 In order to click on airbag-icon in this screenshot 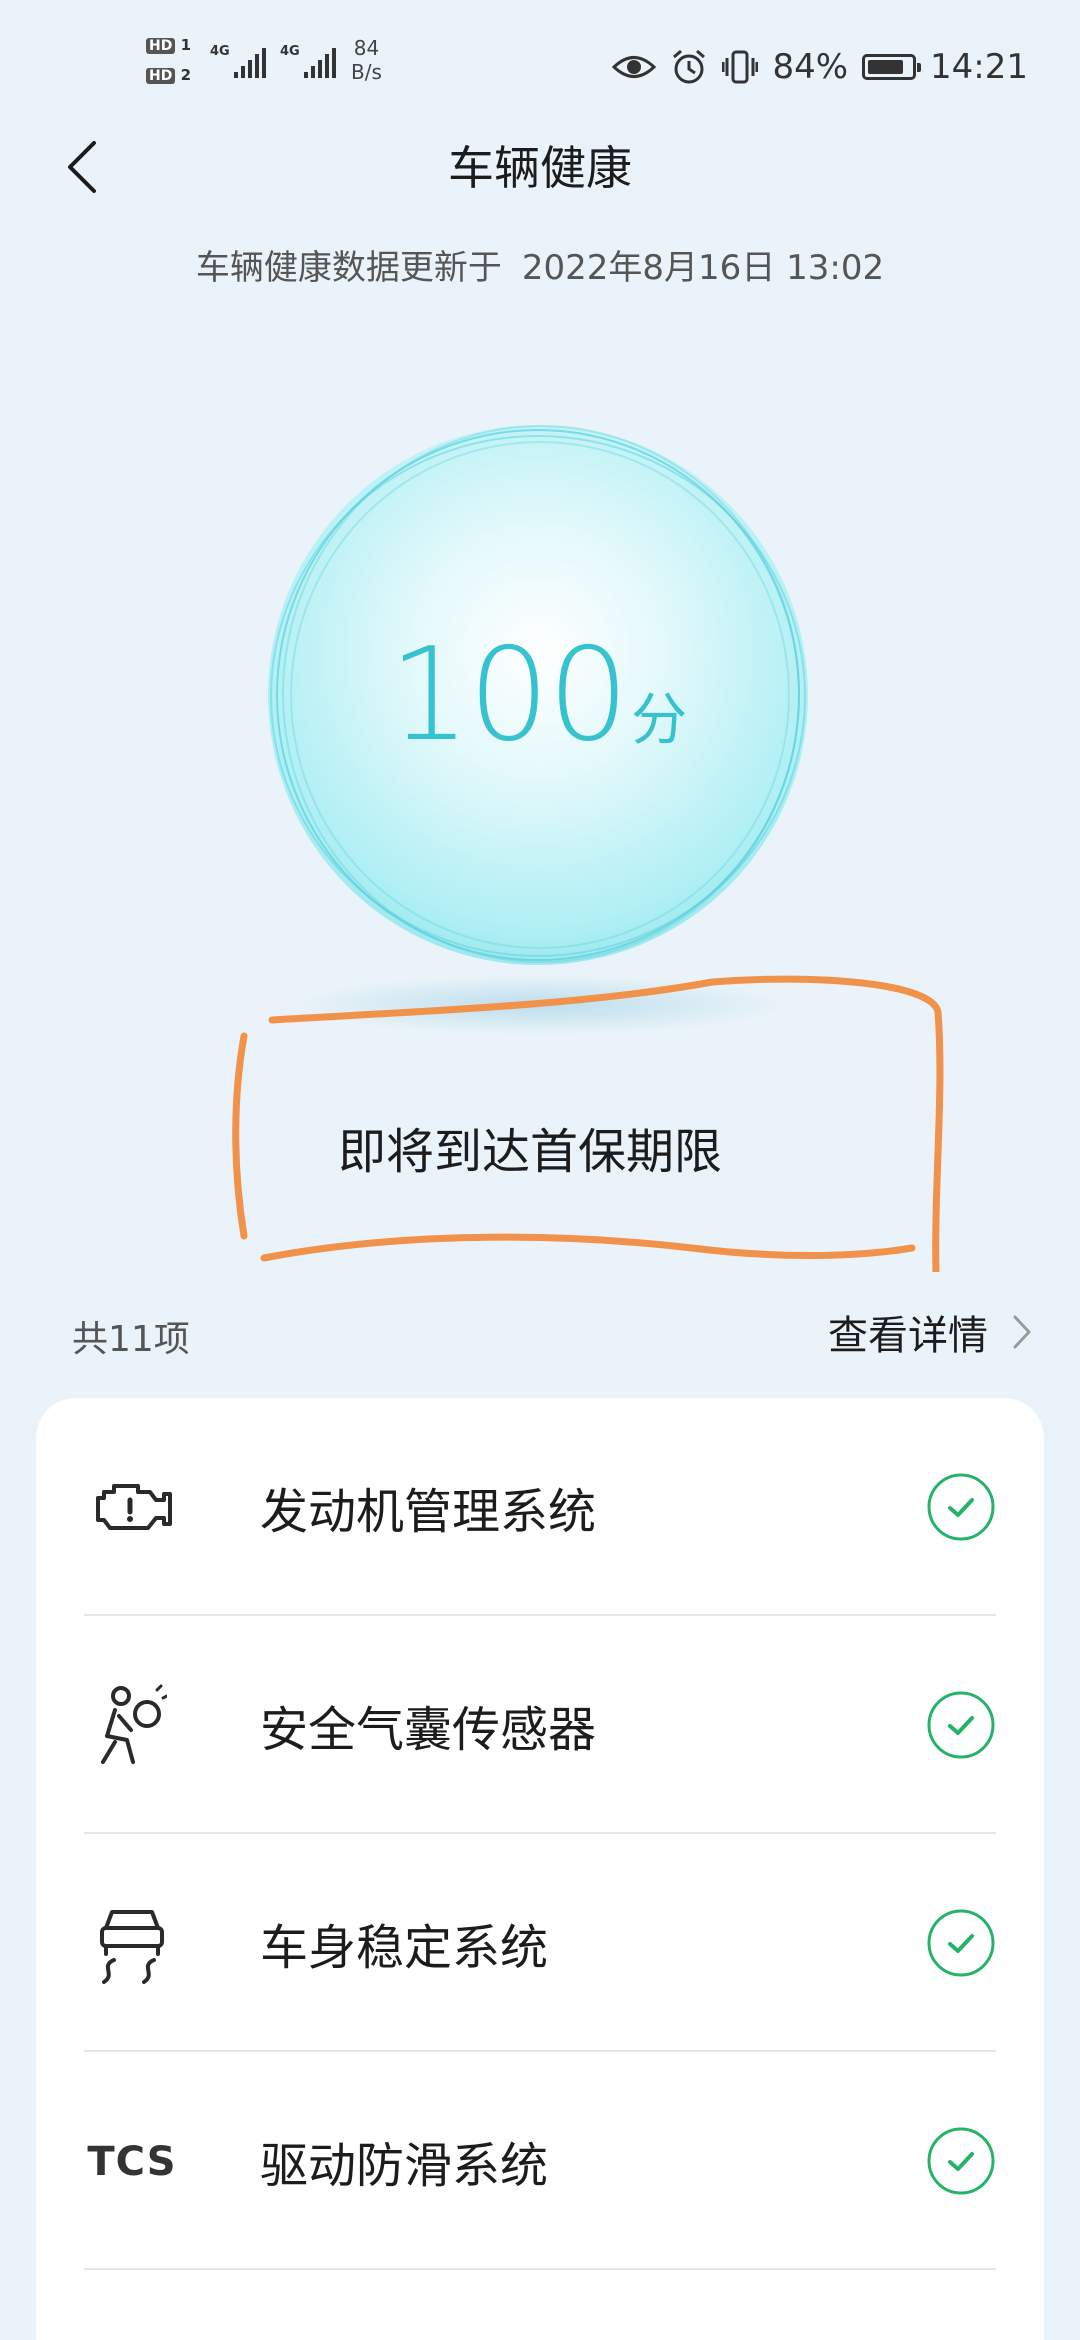, I will do `click(132, 1726)`.